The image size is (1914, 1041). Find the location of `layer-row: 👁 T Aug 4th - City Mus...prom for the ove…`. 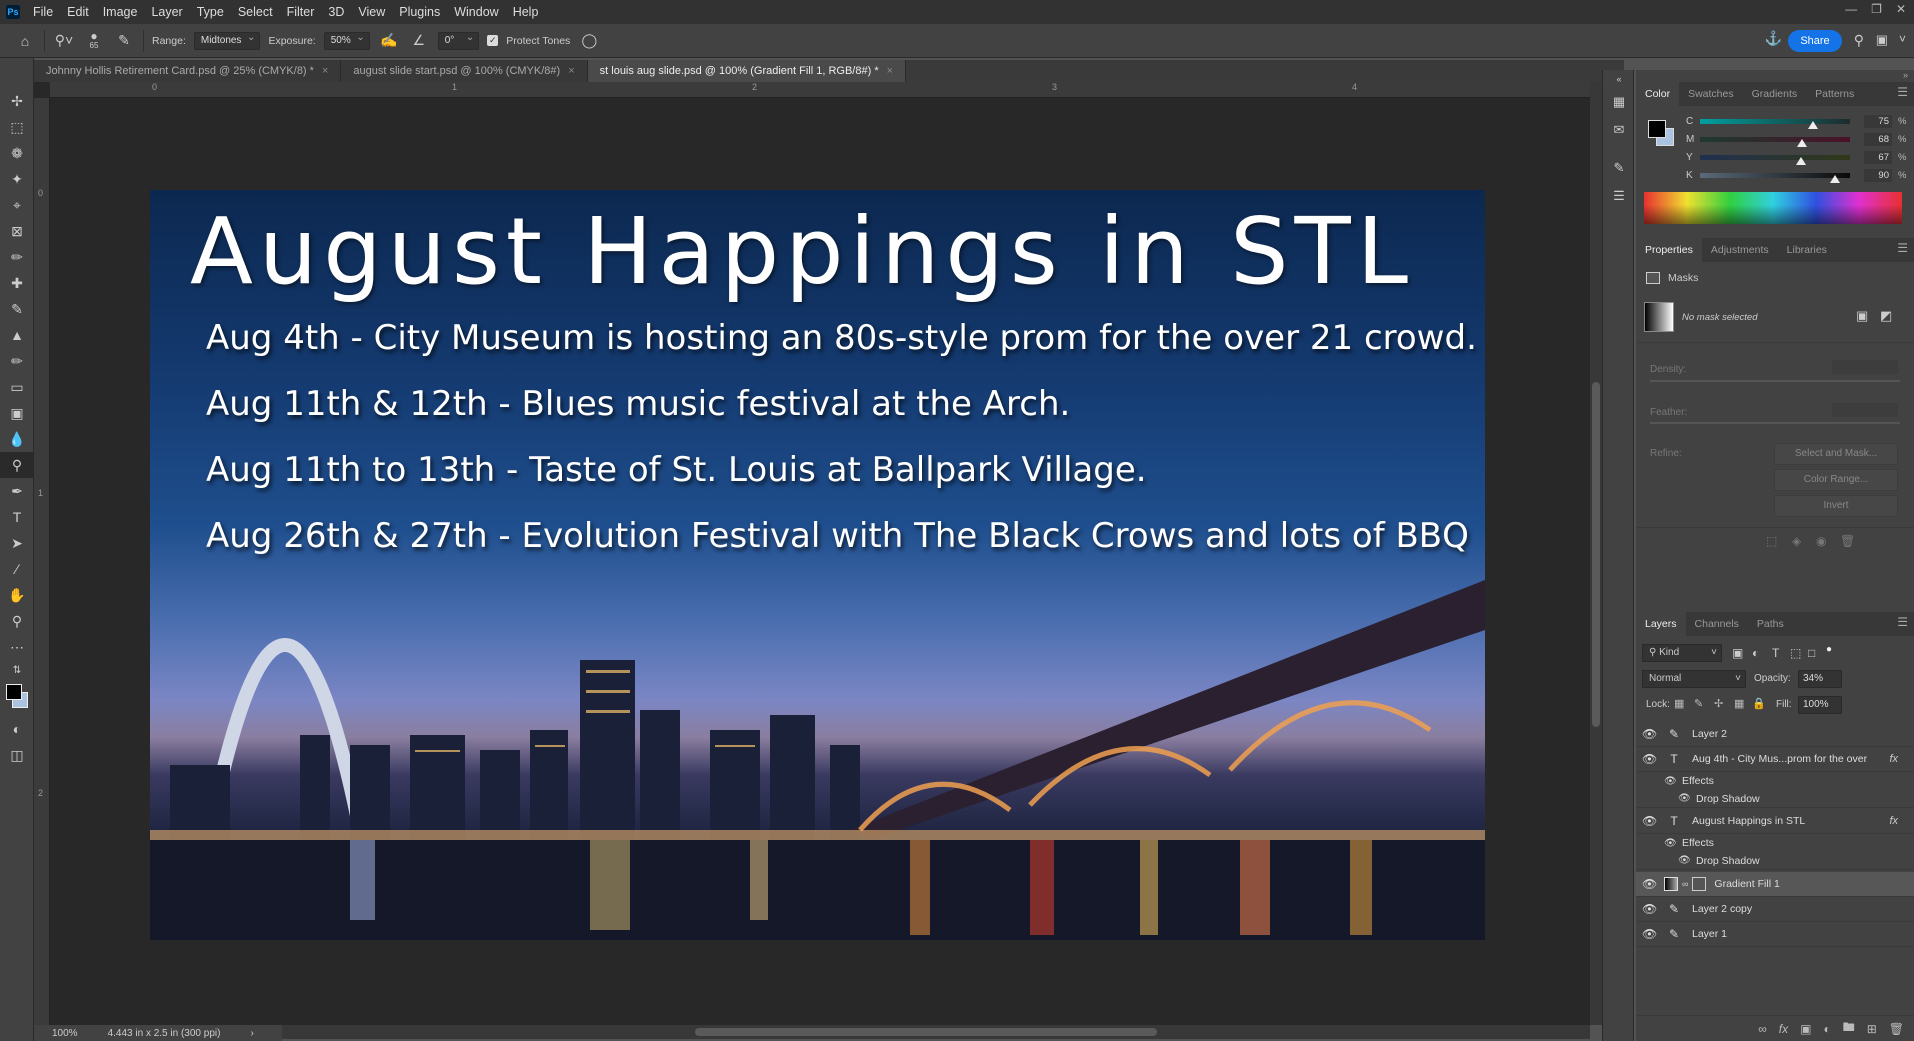

layer-row: 👁 T Aug 4th - City Mus...prom for the ove… is located at coordinates (1775, 759).